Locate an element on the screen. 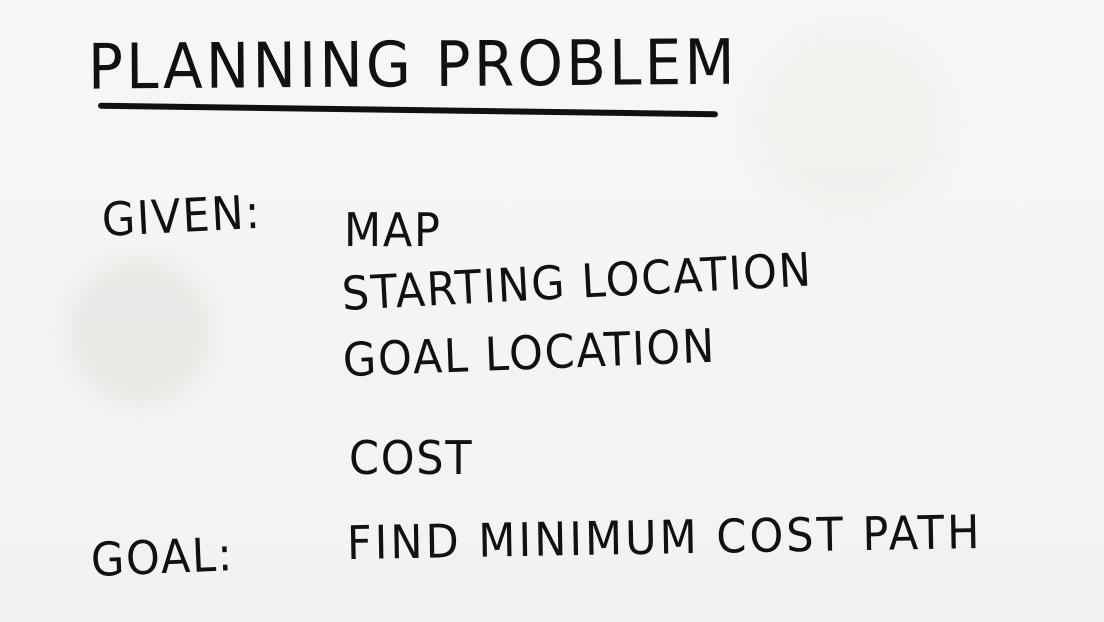 The image size is (1104, 622). given-item-starting-location: STARTING LOCATION is located at coordinates (577, 282).